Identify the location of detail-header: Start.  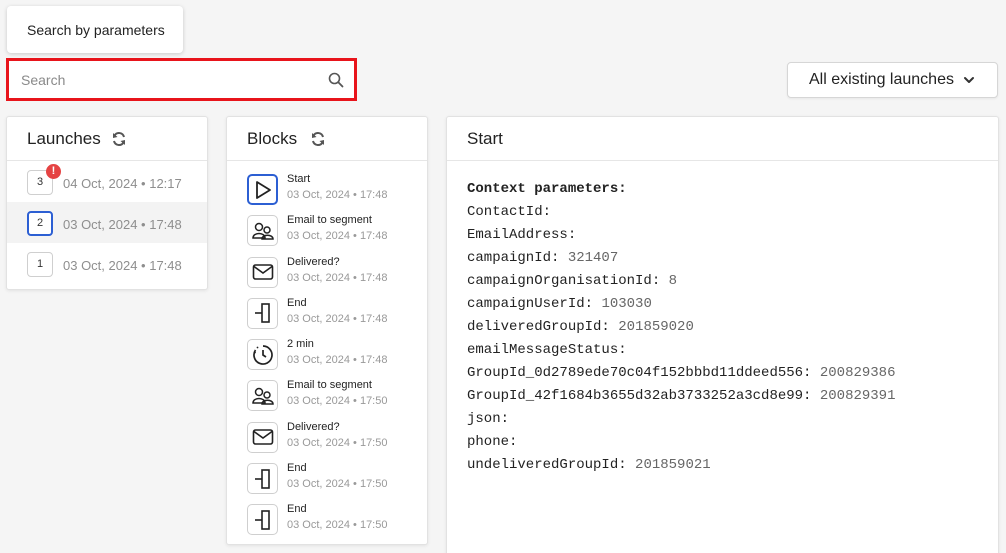
(722, 139).